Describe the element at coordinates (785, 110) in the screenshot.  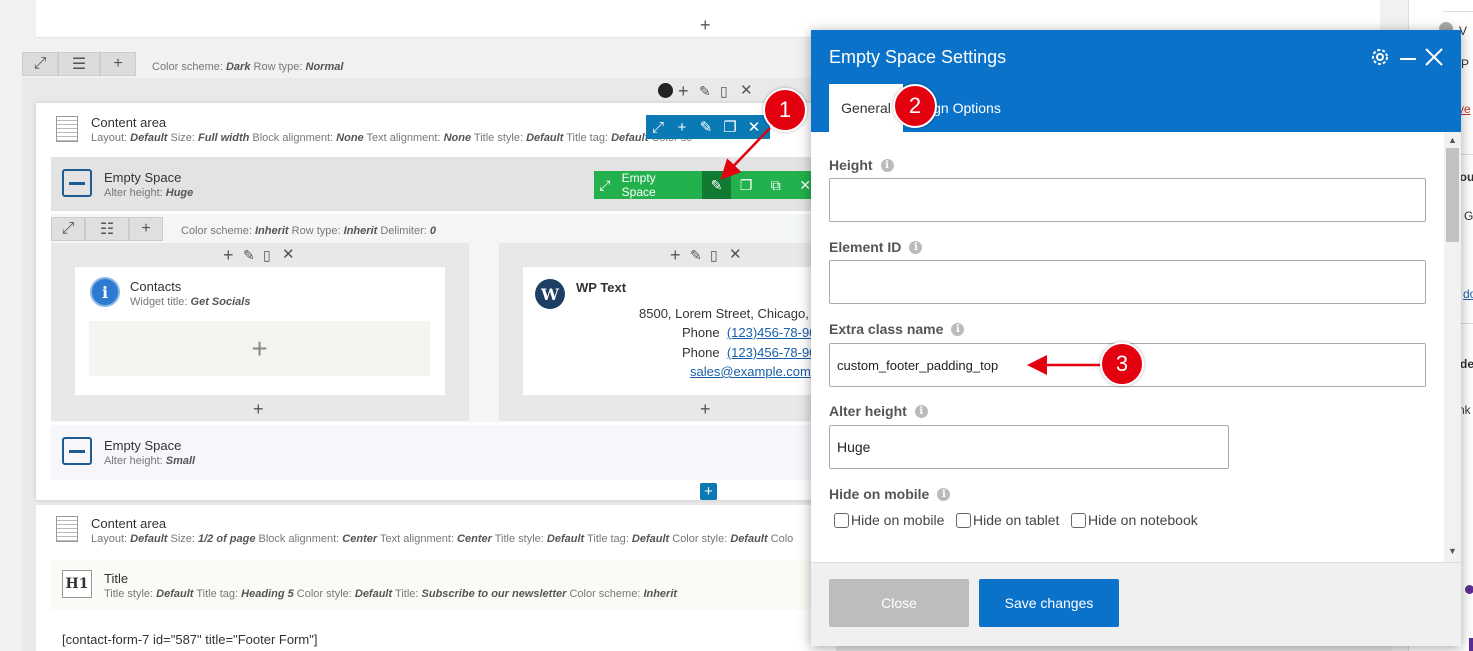
I see `annotation-1: 1` at that location.